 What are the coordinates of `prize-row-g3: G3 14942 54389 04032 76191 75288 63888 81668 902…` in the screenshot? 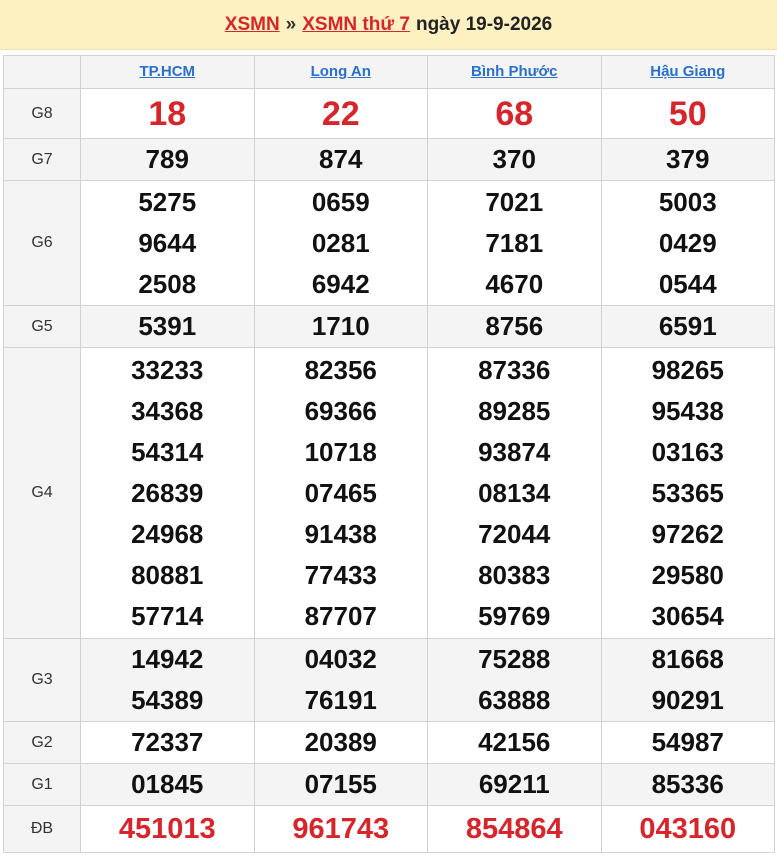 It's located at (389, 680).